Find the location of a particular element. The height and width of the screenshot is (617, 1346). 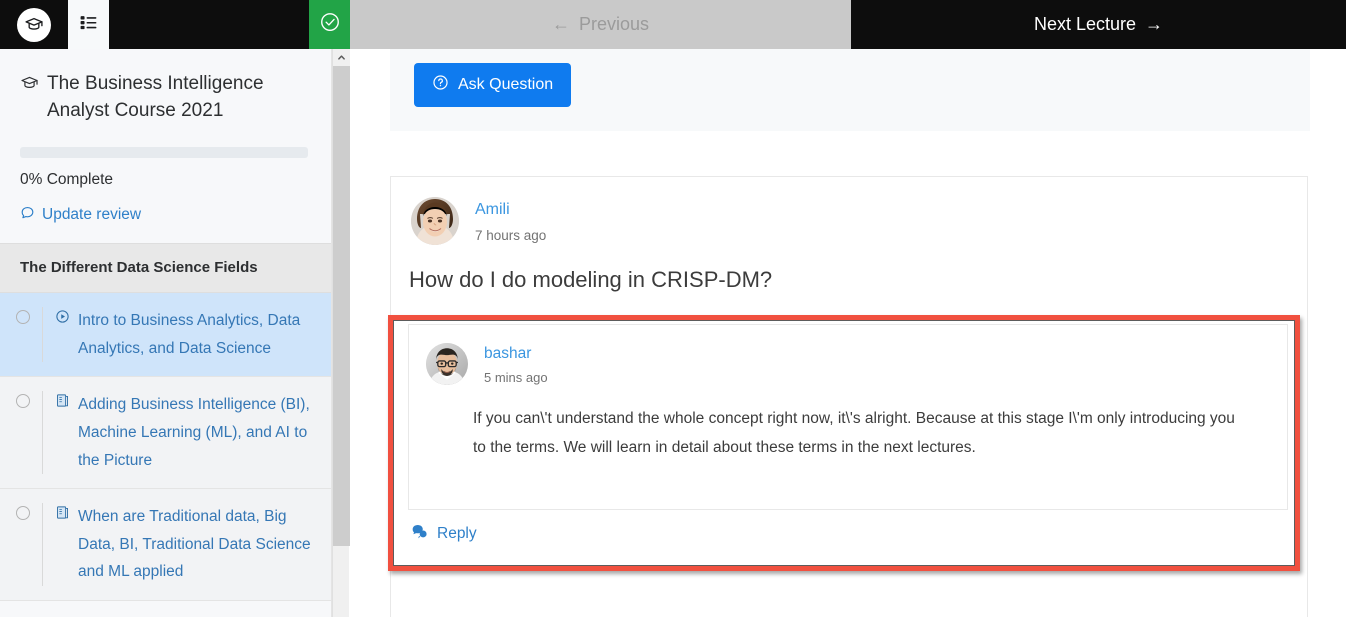

question-circle-icon is located at coordinates (440, 85).